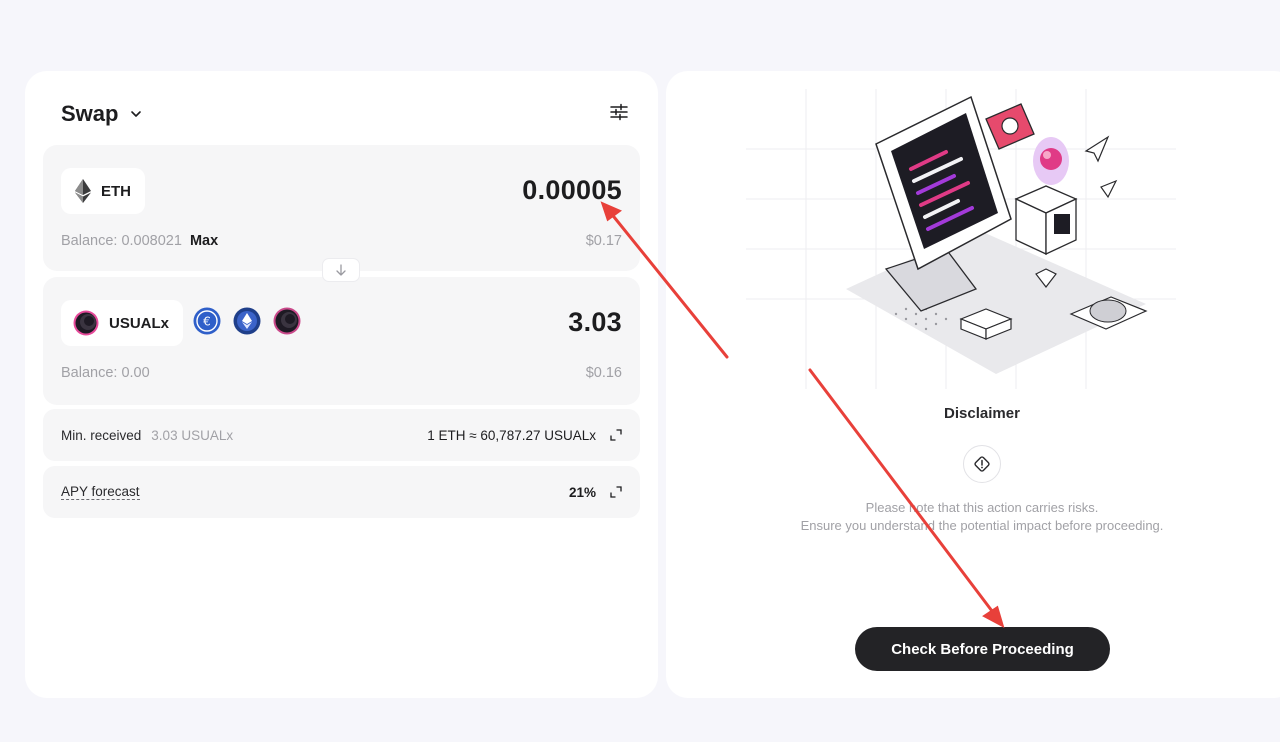 The height and width of the screenshot is (742, 1280). Describe the element at coordinates (287, 321) in the screenshot. I see `usualx-token-icon` at that location.